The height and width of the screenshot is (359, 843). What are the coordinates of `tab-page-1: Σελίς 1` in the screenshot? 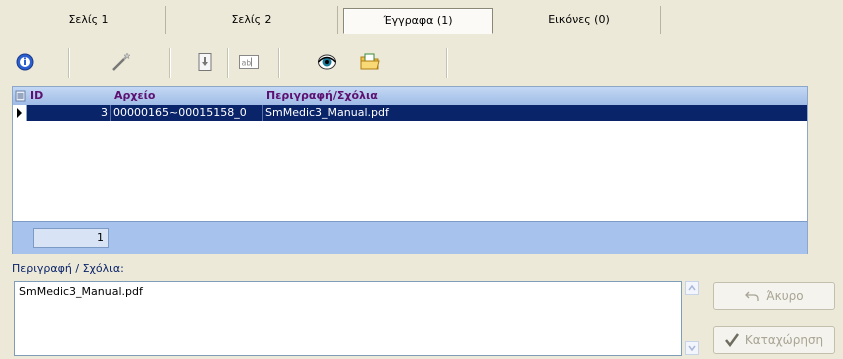 It's located at (89, 20).